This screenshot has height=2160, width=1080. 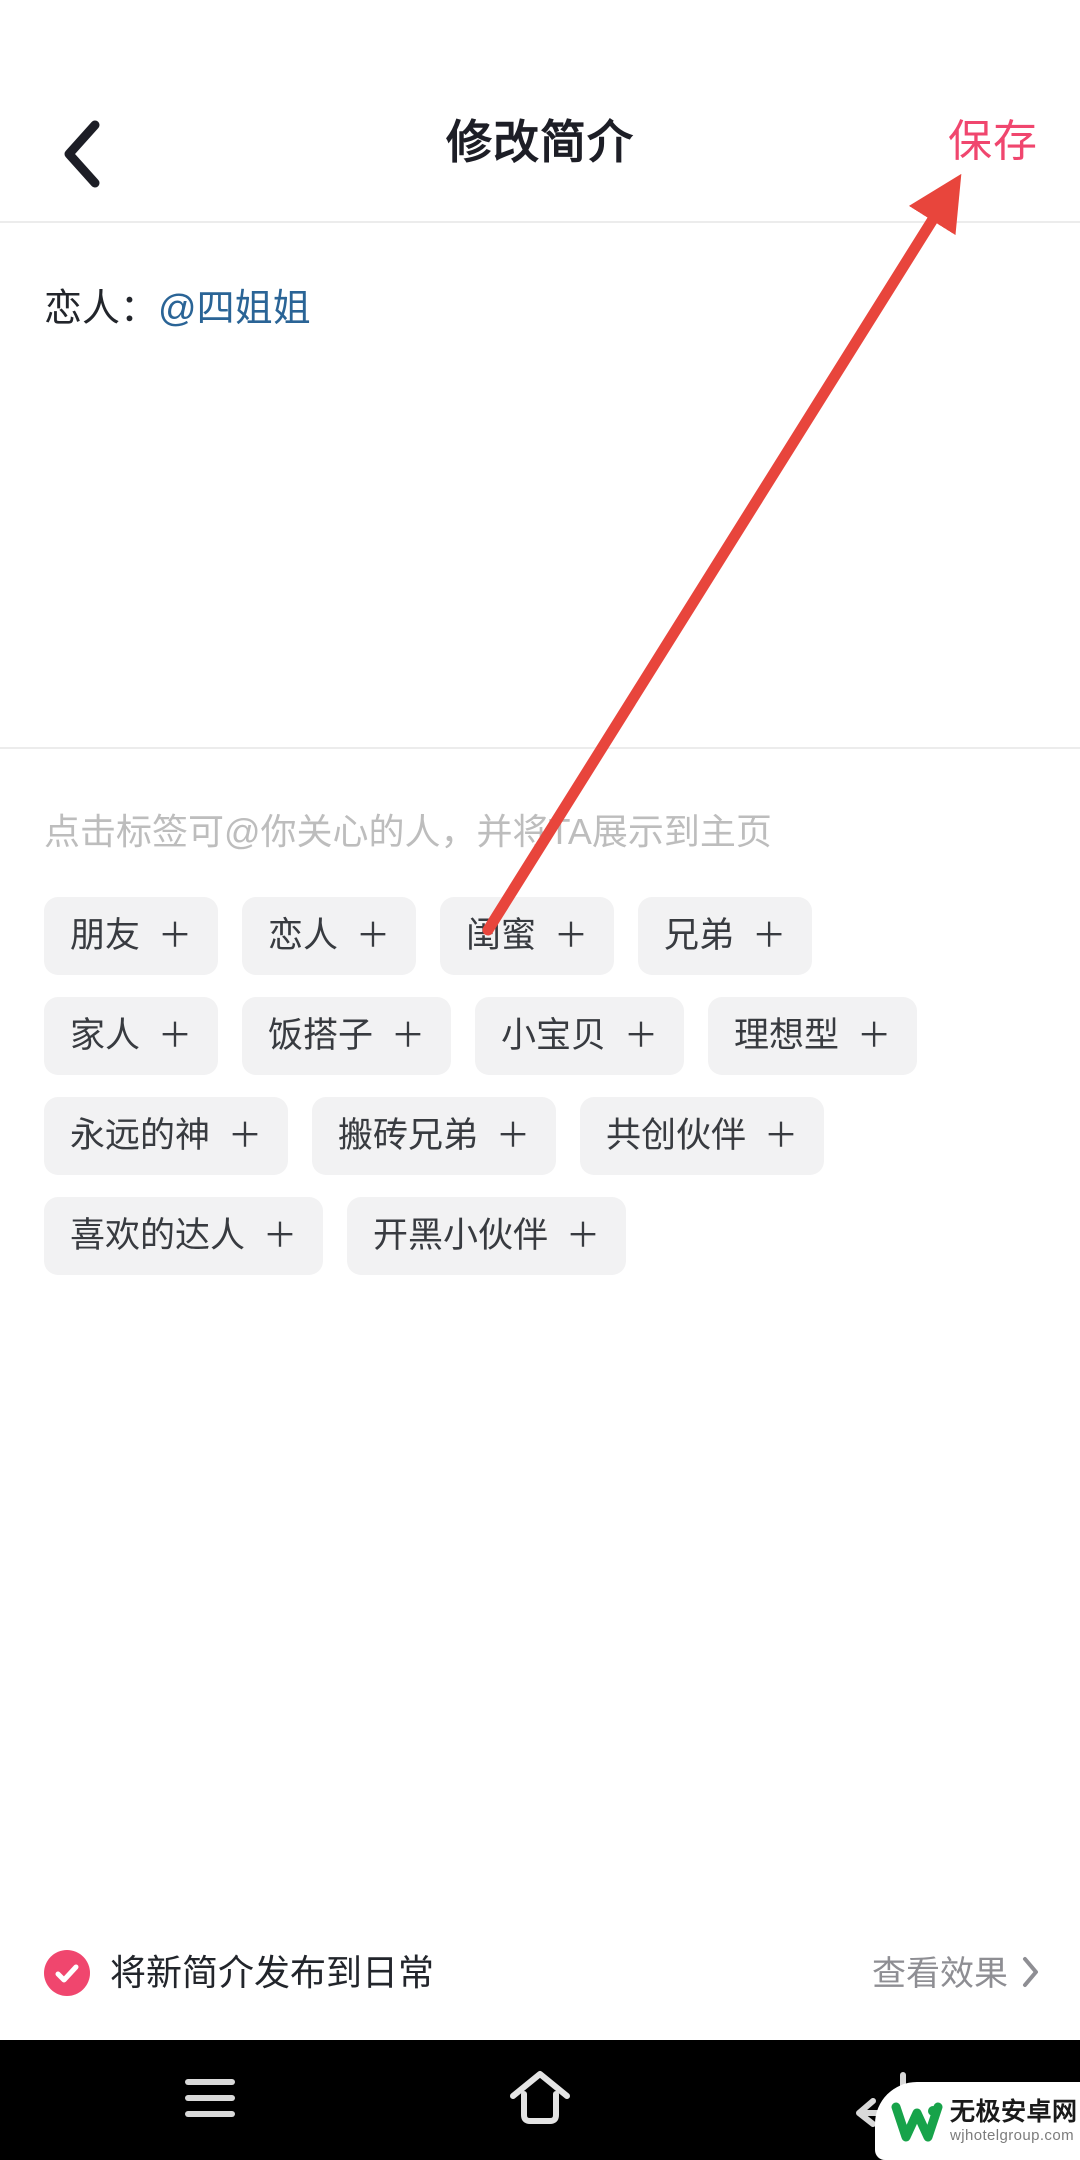 What do you see at coordinates (1030, 1974) in the screenshot?
I see `chevron-right-icon` at bounding box center [1030, 1974].